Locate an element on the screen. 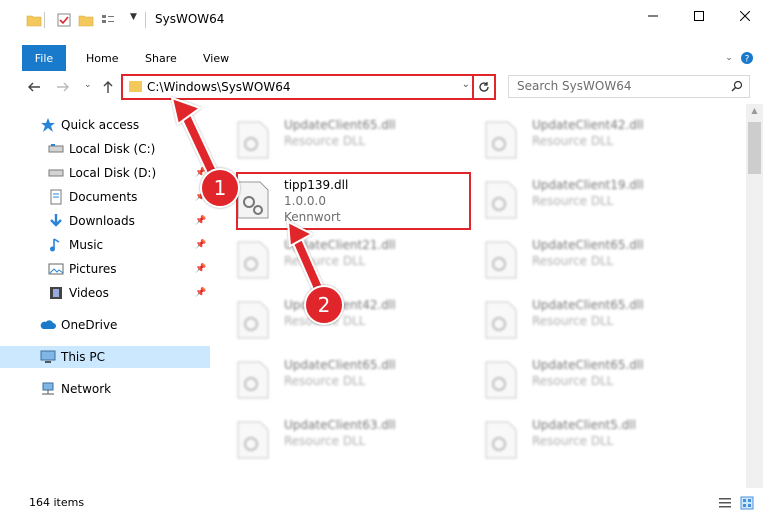  sidebar-item-quick-access: Quick access is located at coordinates (105, 125).